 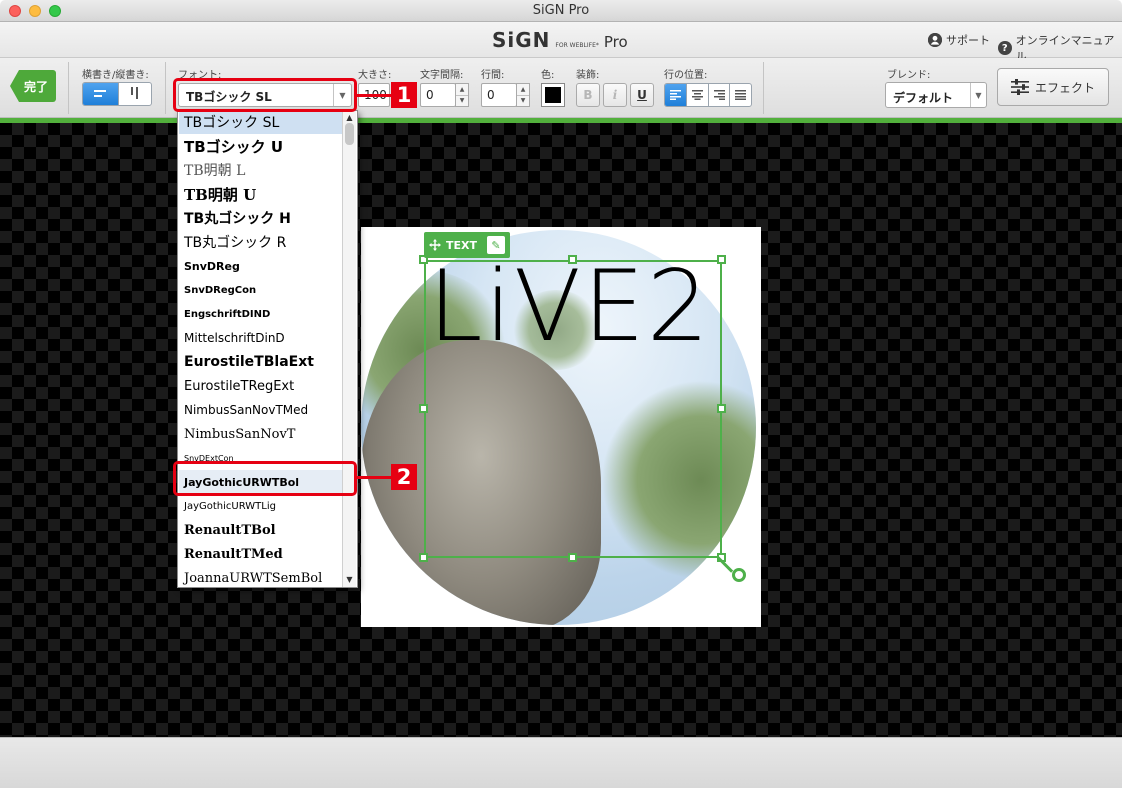 I want to click on align-justify-icon, so click(x=741, y=95).